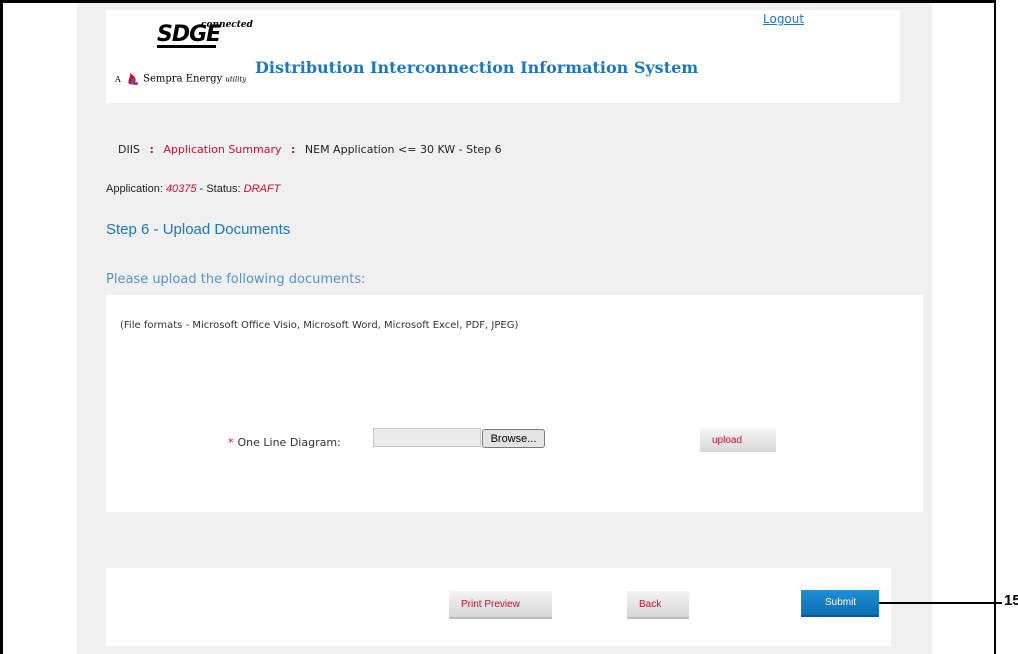 The width and height of the screenshot is (1018, 654). I want to click on print-preview-button: Print Preview, so click(500, 605).